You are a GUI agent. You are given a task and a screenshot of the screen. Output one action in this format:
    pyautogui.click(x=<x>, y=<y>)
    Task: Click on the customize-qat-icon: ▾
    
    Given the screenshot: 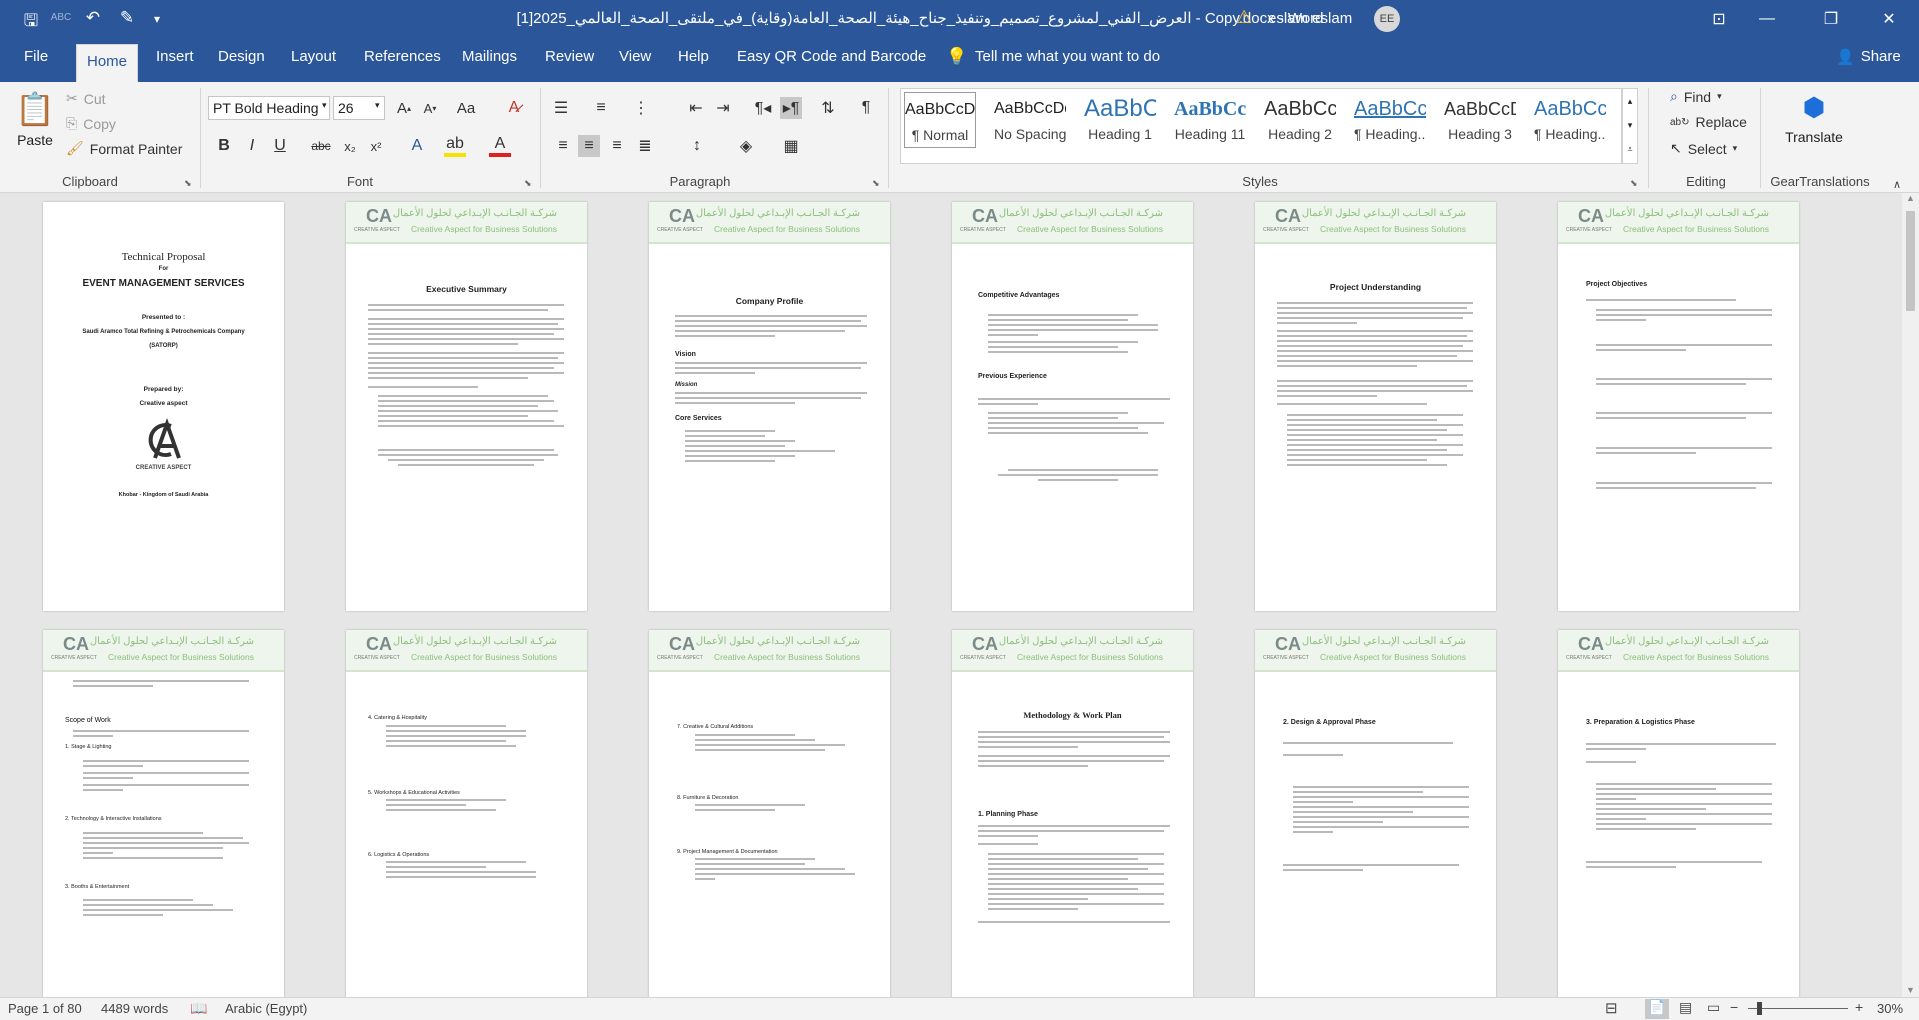 What is the action you would take?
    pyautogui.click(x=157, y=19)
    